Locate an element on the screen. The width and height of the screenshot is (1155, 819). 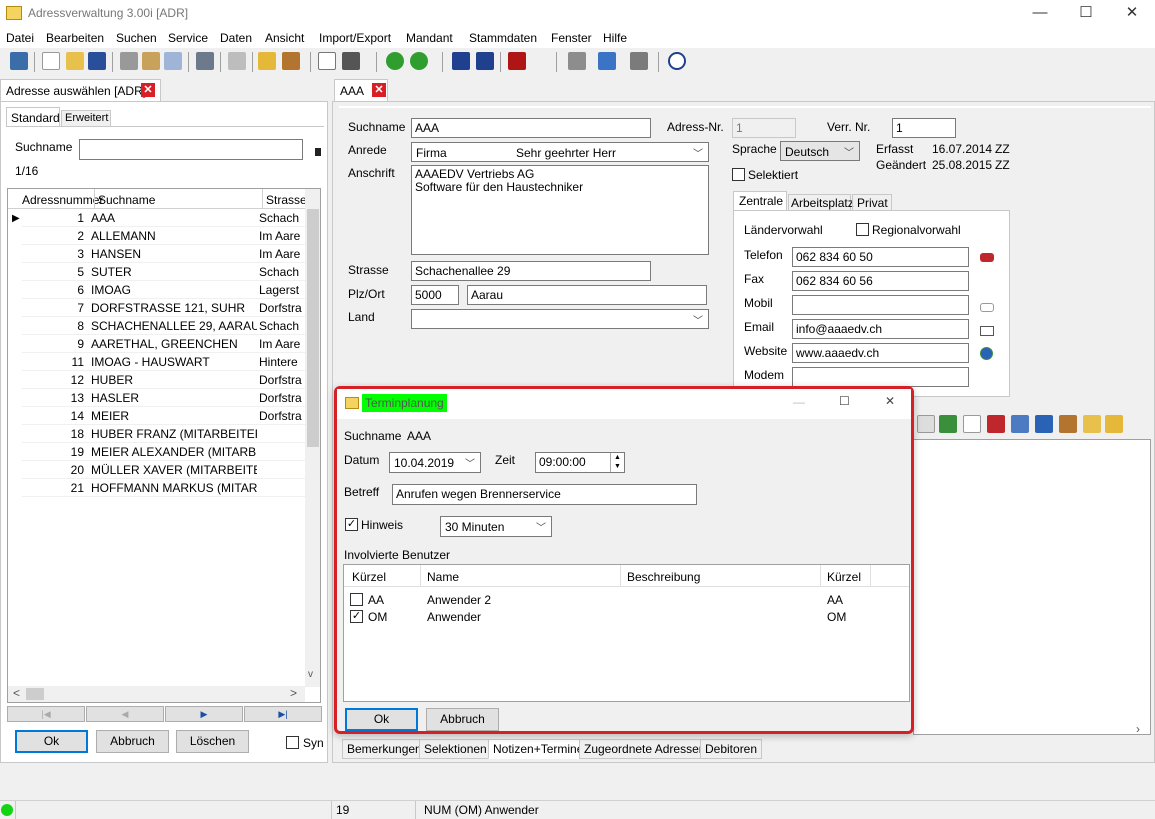
col-kuerzel-2: Kürzel is located at coordinates (844, 577).